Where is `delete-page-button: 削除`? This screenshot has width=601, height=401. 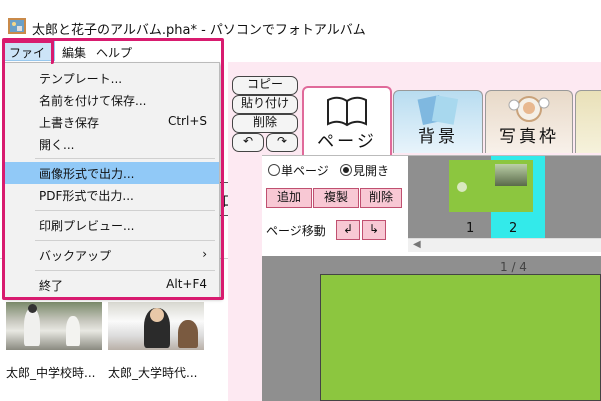 delete-page-button: 削除 is located at coordinates (381, 198).